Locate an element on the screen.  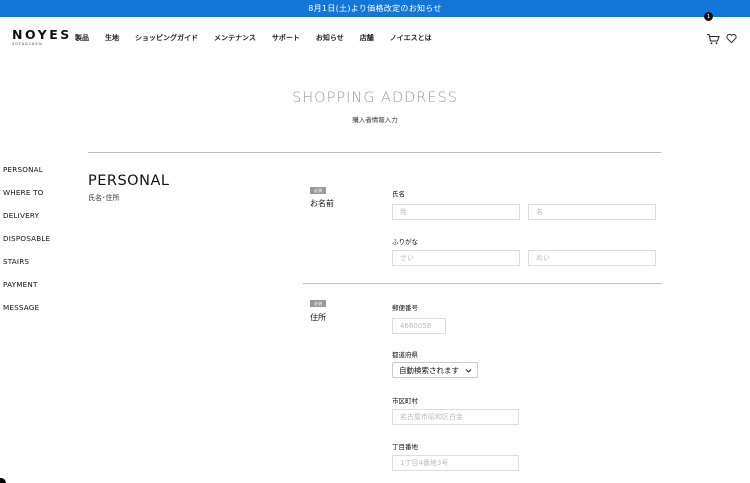
name-group-label: お名前 is located at coordinates (322, 203).